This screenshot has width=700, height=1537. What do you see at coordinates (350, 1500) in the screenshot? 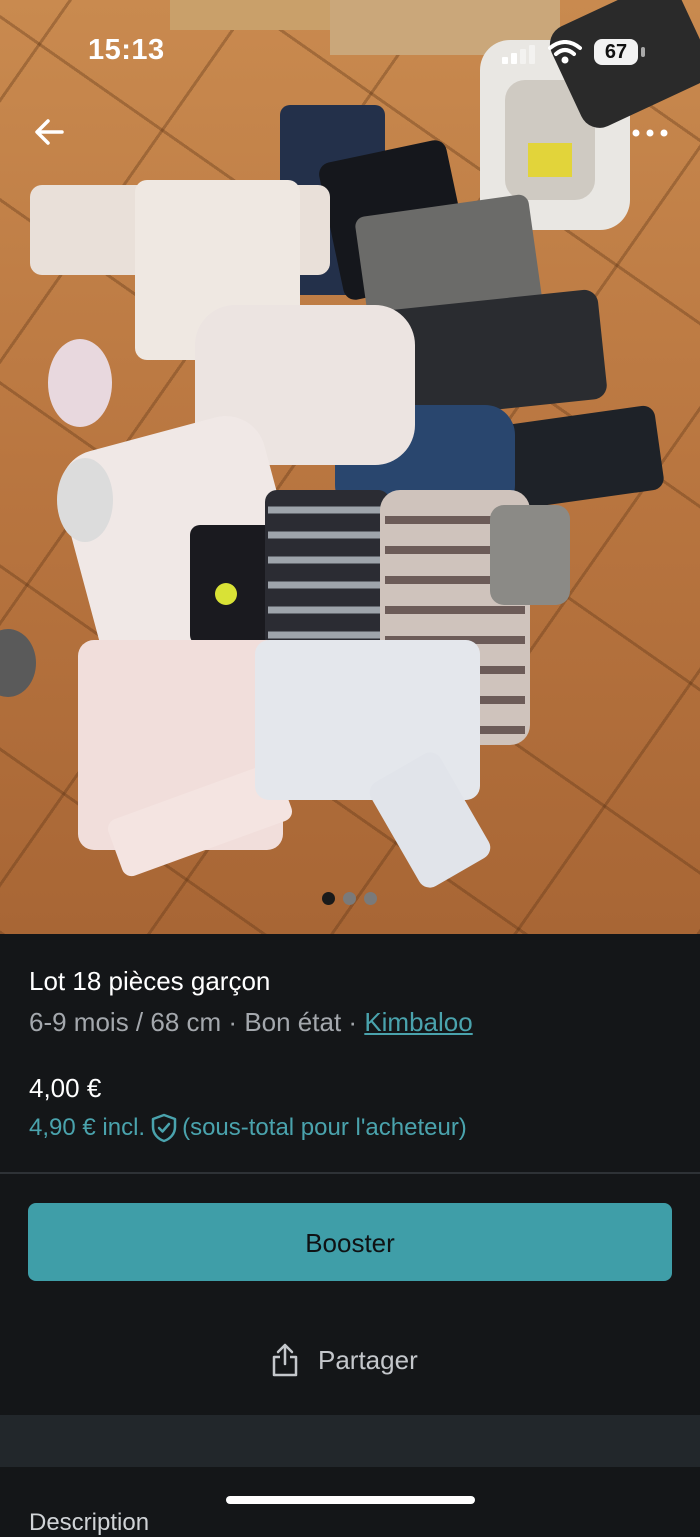
I see `home-indicator` at bounding box center [350, 1500].